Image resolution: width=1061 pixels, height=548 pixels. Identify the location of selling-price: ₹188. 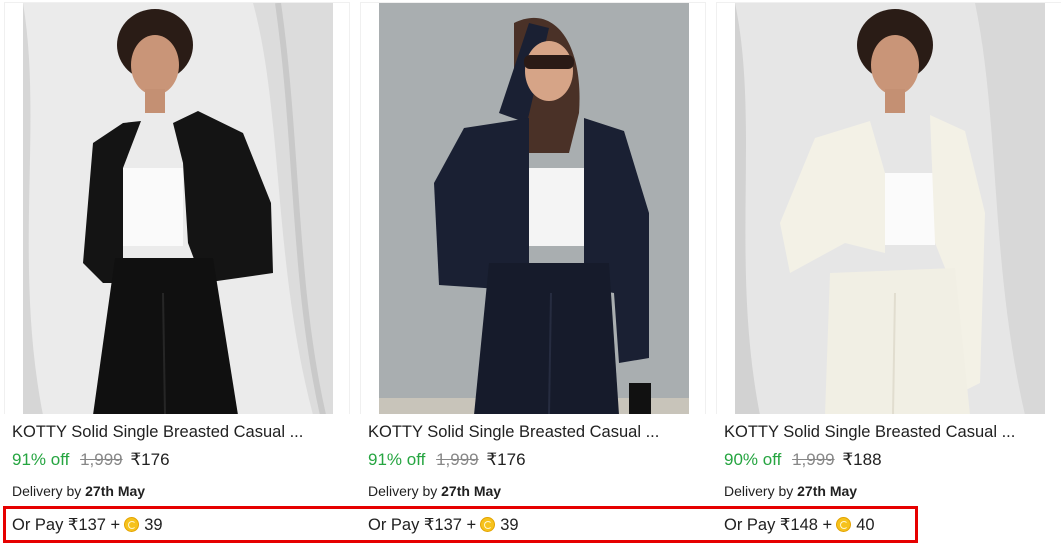
(862, 459).